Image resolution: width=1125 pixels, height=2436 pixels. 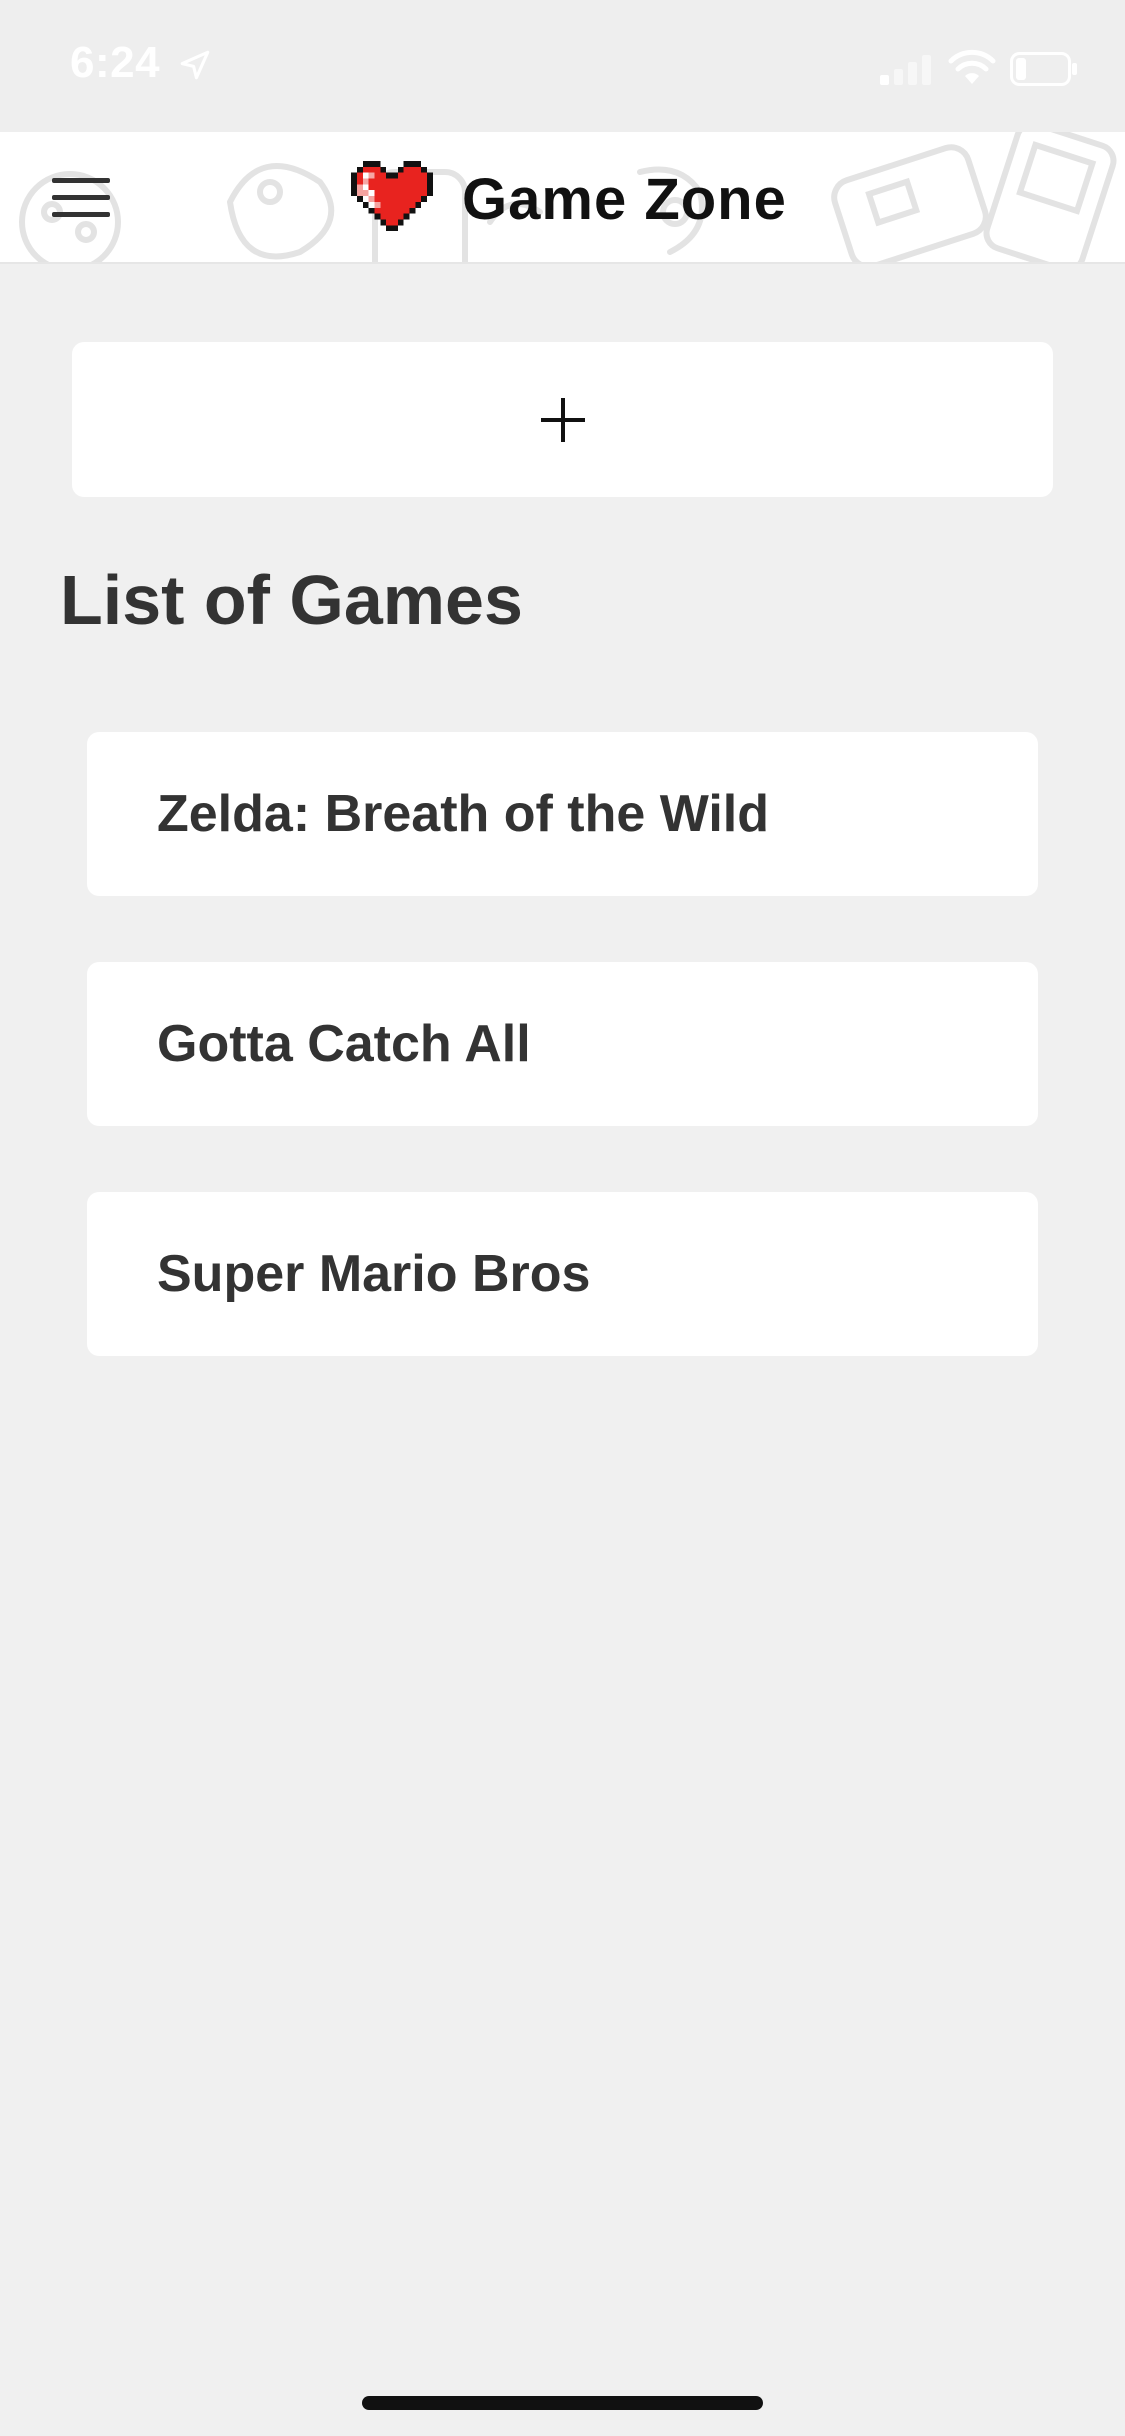 I want to click on menu-button, so click(x=81, y=198).